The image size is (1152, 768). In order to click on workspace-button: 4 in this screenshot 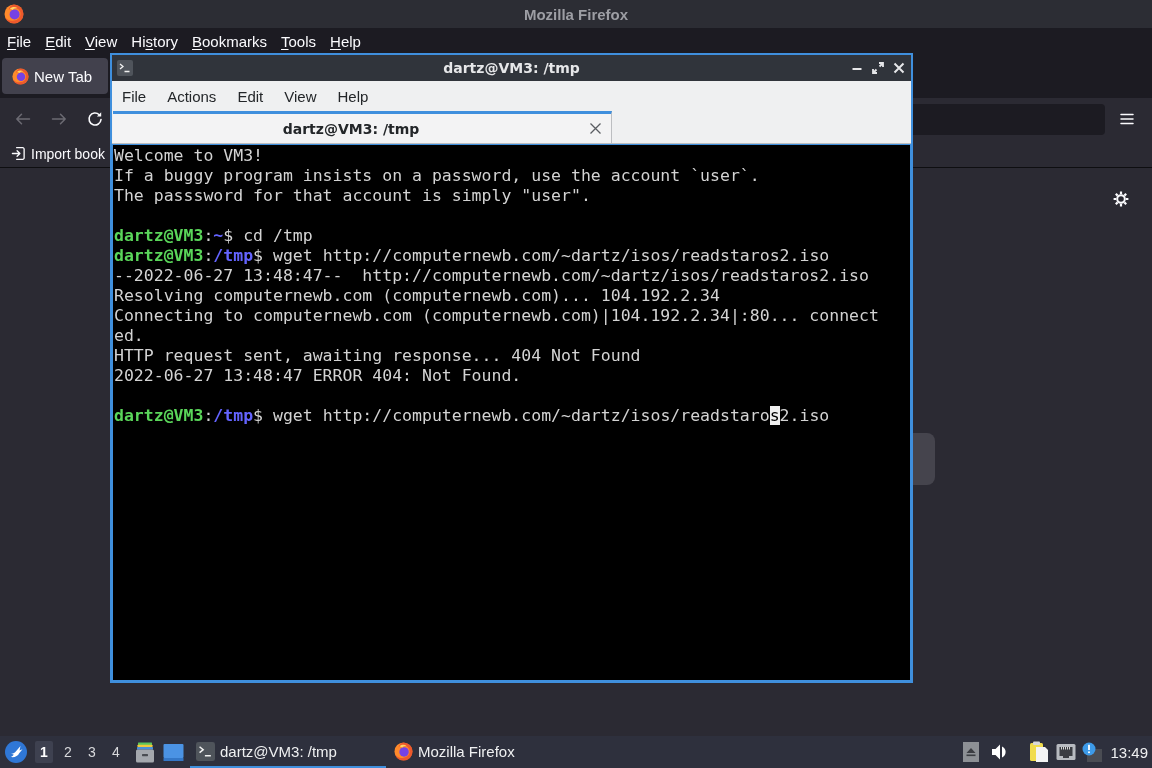, I will do `click(116, 752)`.